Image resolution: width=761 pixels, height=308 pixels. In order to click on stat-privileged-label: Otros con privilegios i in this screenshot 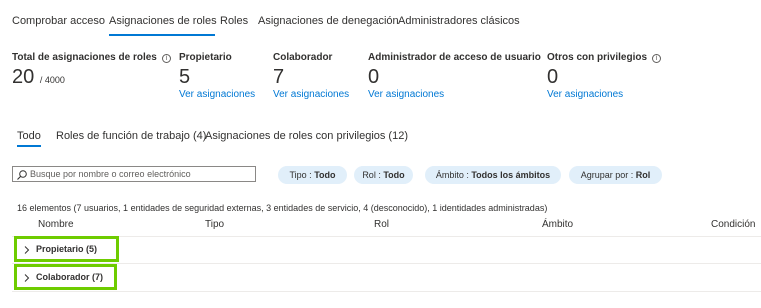, I will do `click(604, 57)`.